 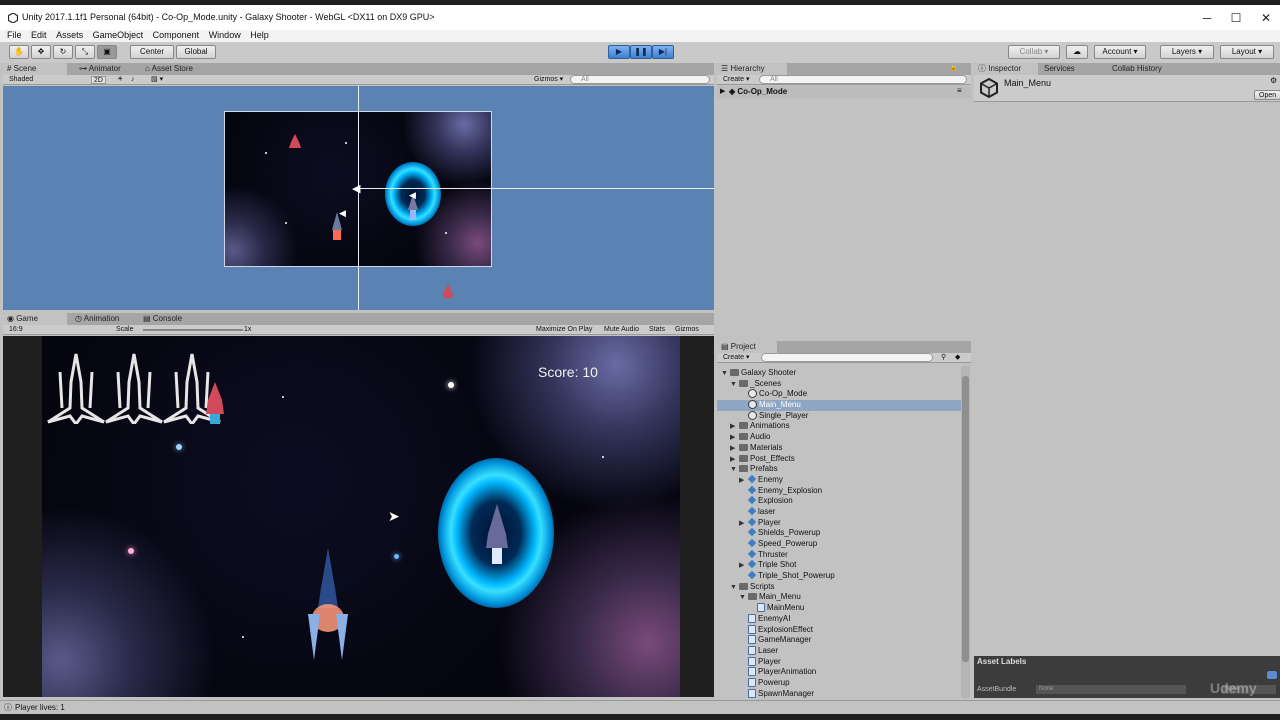 What do you see at coordinates (100, 69) in the screenshot?
I see `tab-animator: ⊶ Animator` at bounding box center [100, 69].